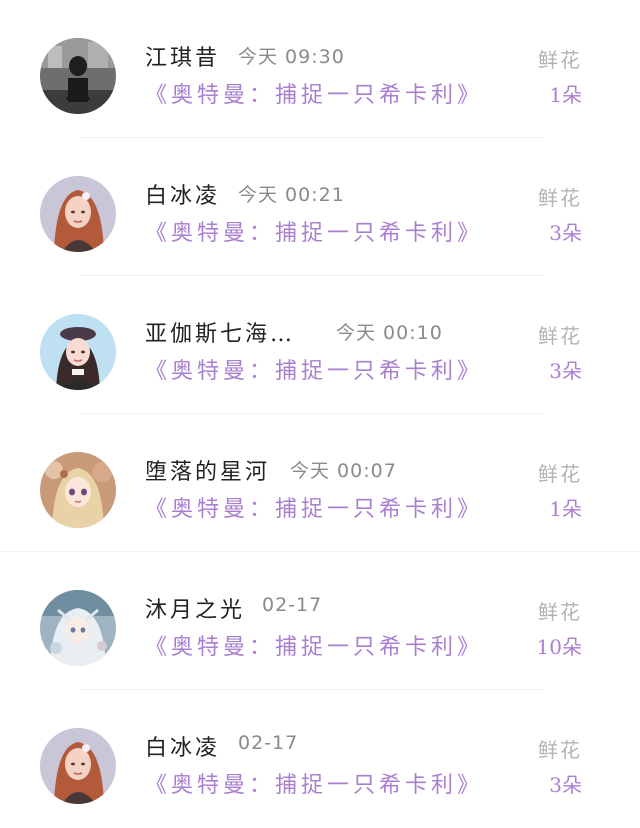 The image size is (640, 828). I want to click on girl-with-beret-avatar-icon, so click(78, 352).